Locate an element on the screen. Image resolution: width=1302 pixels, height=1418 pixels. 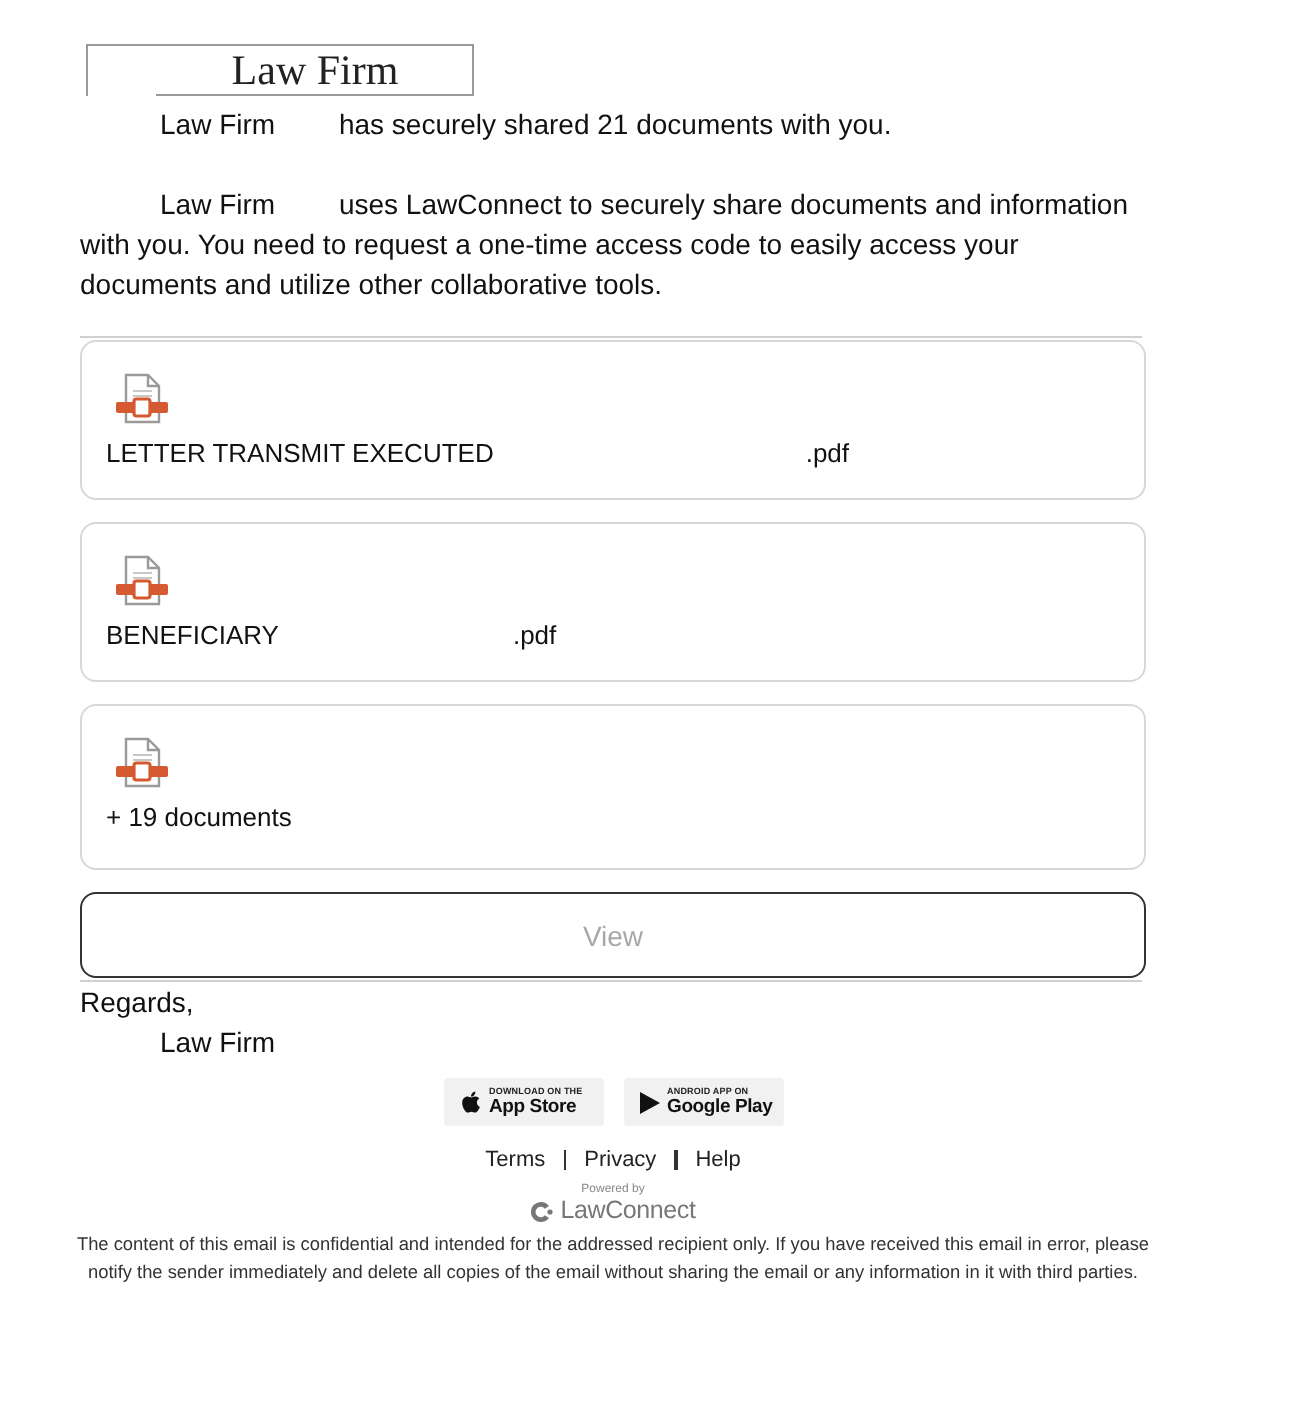
disclaimer-text: The content of this email is confidential and intended for the addressed recipient only. If you have received this email in error, please notify the sender immediately and delete all copies of the email without sharing the email or any information in it with third parties. is located at coordinates (613, 1259).